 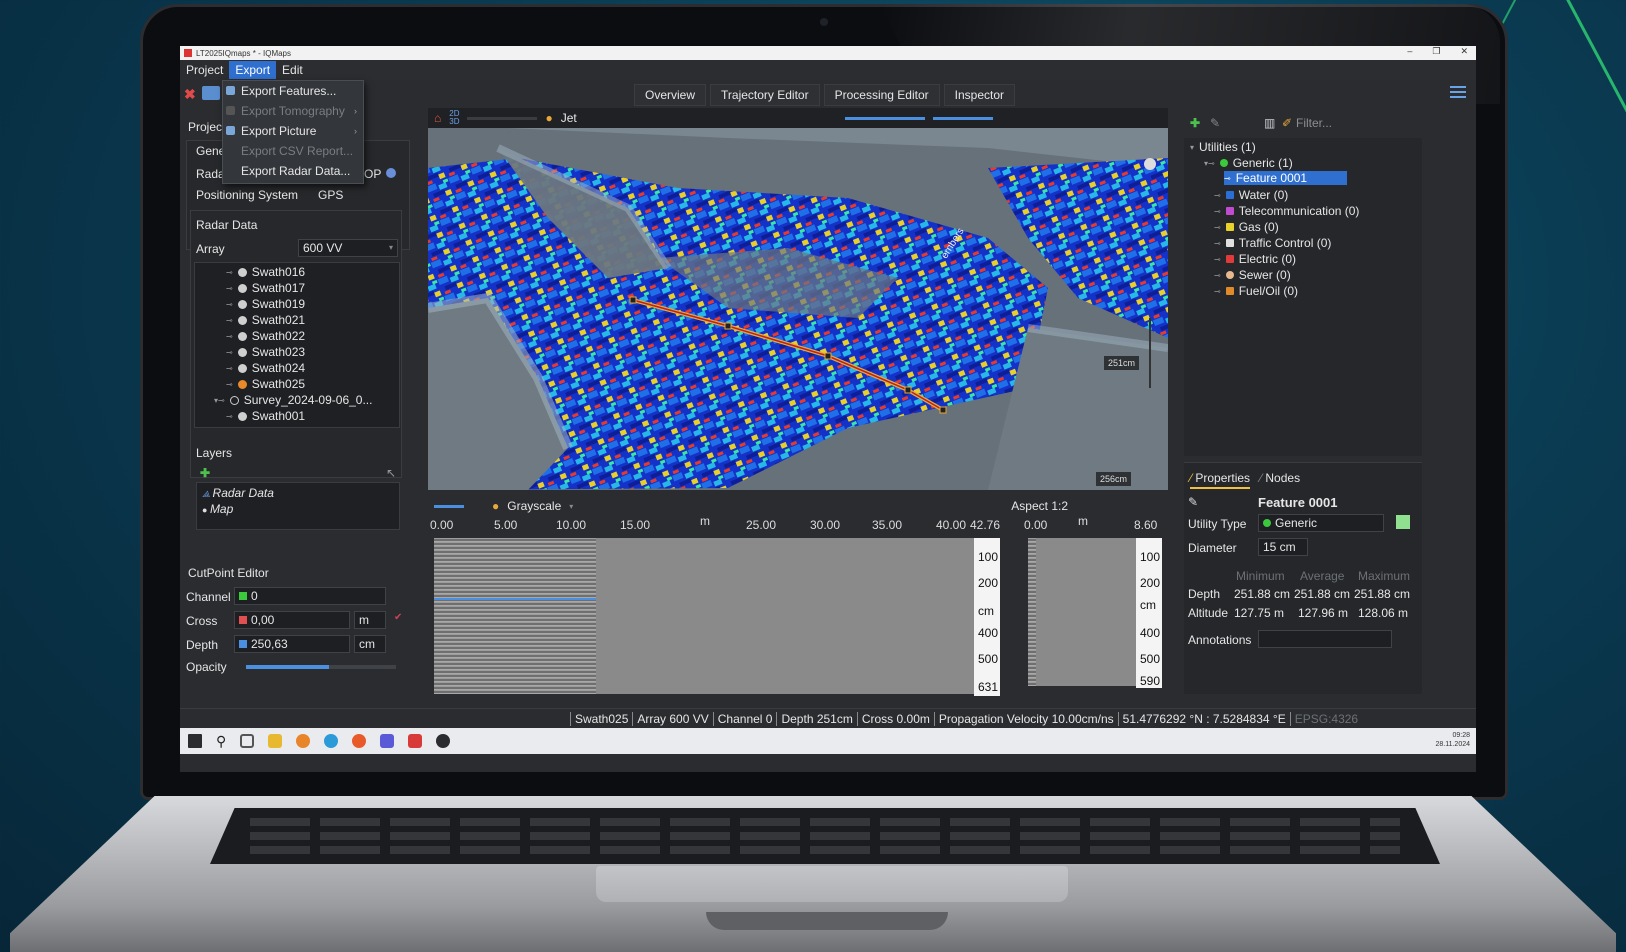 What do you see at coordinates (202, 621) in the screenshot?
I see `cross-label: Cross` at bounding box center [202, 621].